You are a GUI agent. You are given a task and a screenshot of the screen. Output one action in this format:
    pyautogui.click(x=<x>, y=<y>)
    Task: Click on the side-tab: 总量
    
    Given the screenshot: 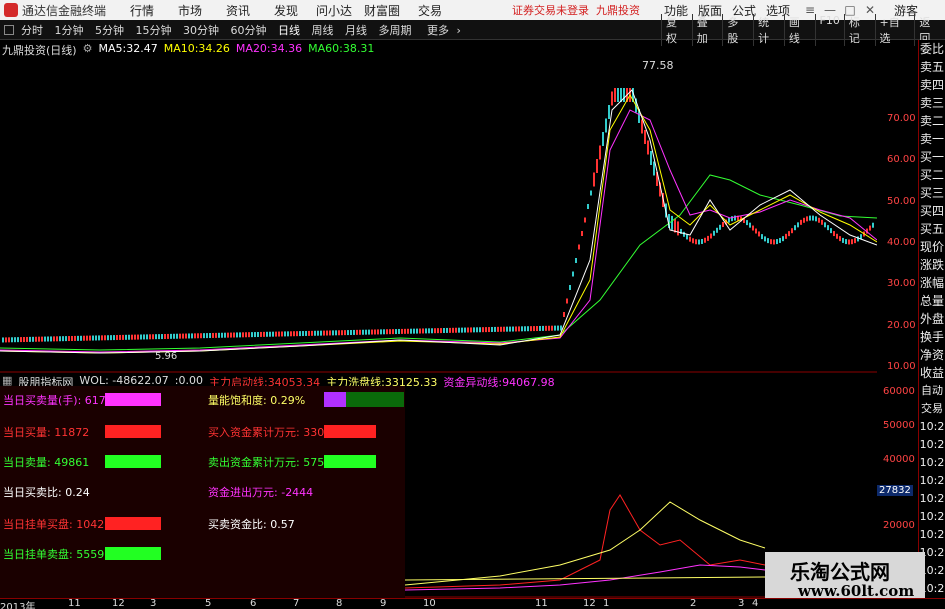 What is the action you would take?
    pyautogui.click(x=932, y=301)
    